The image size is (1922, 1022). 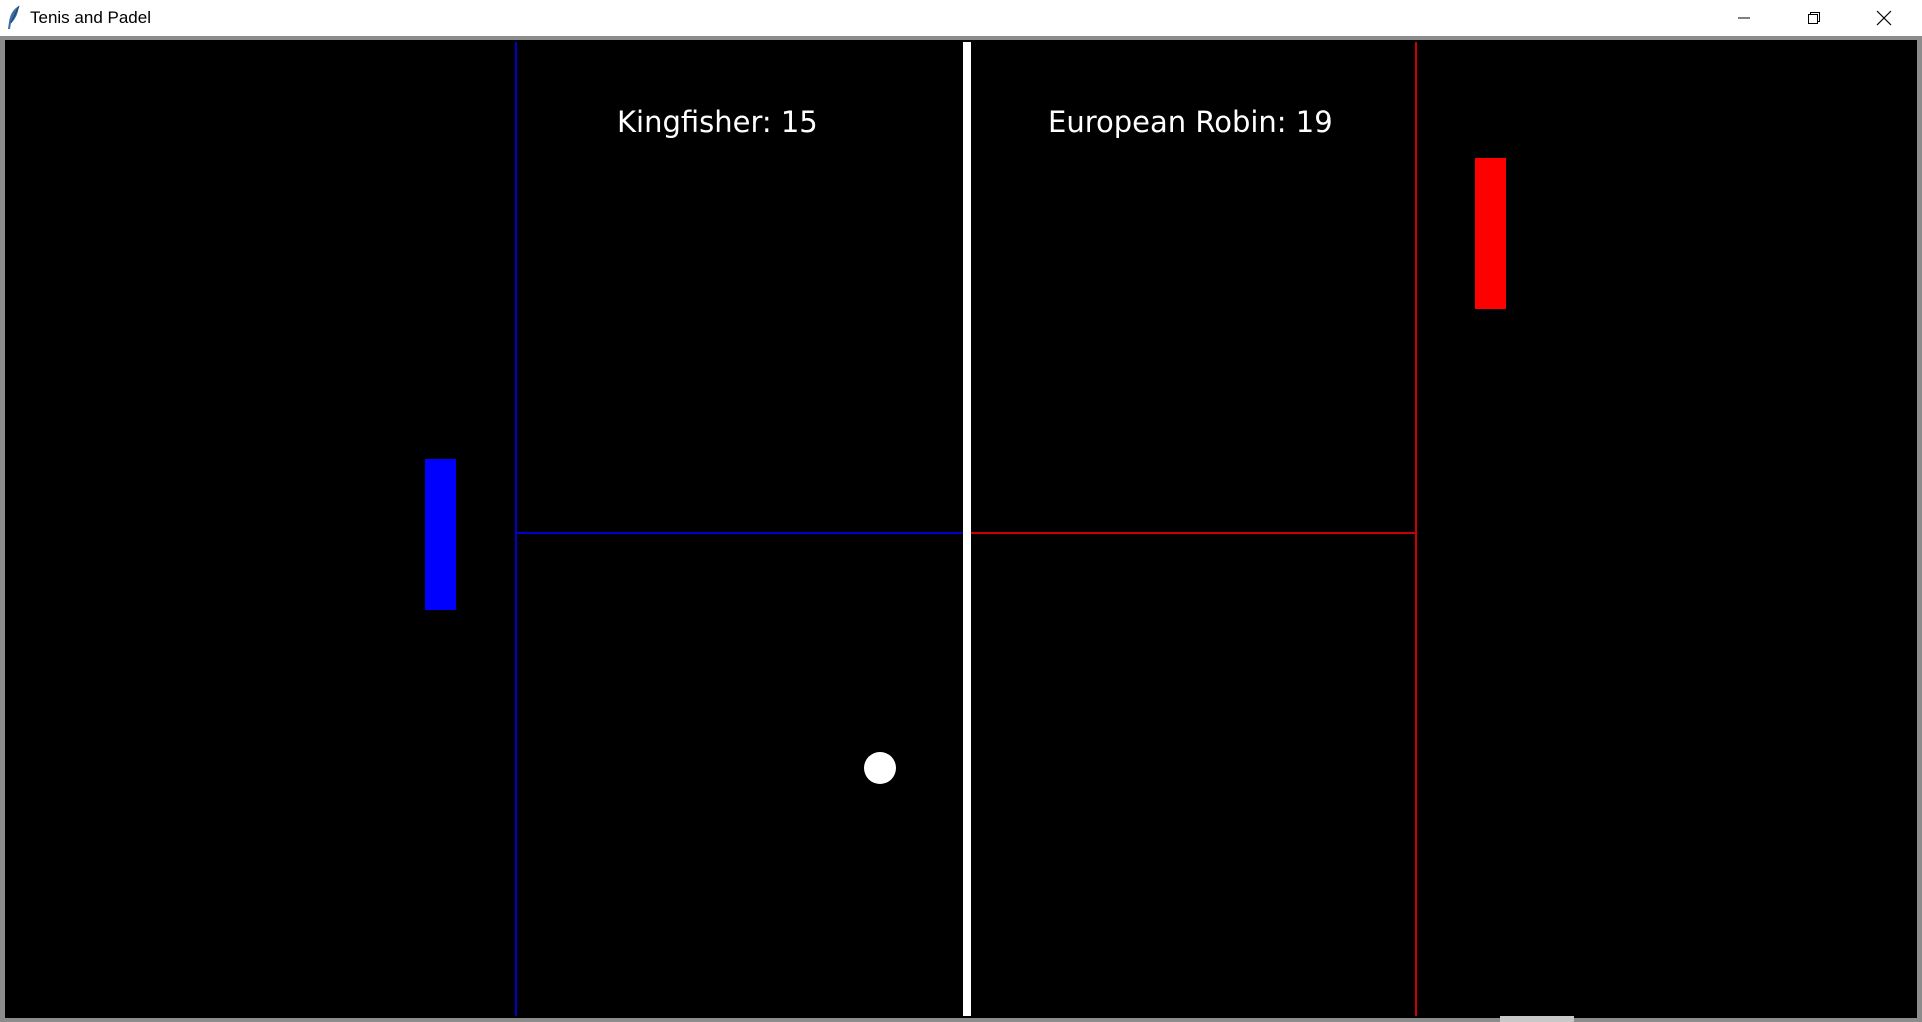 I want to click on restore-icon, so click(x=1814, y=18).